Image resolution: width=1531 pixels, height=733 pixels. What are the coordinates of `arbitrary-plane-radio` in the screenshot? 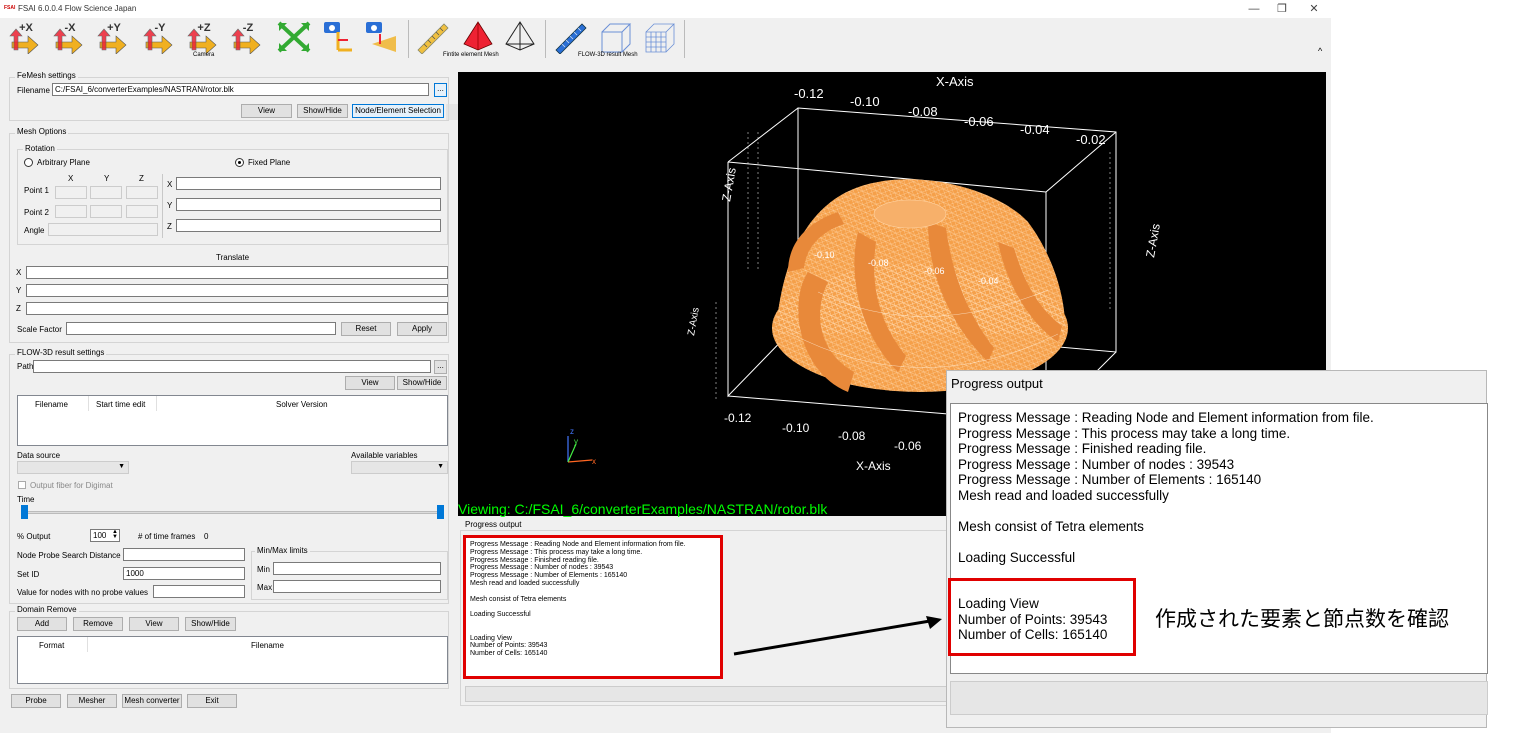 It's located at (28, 162).